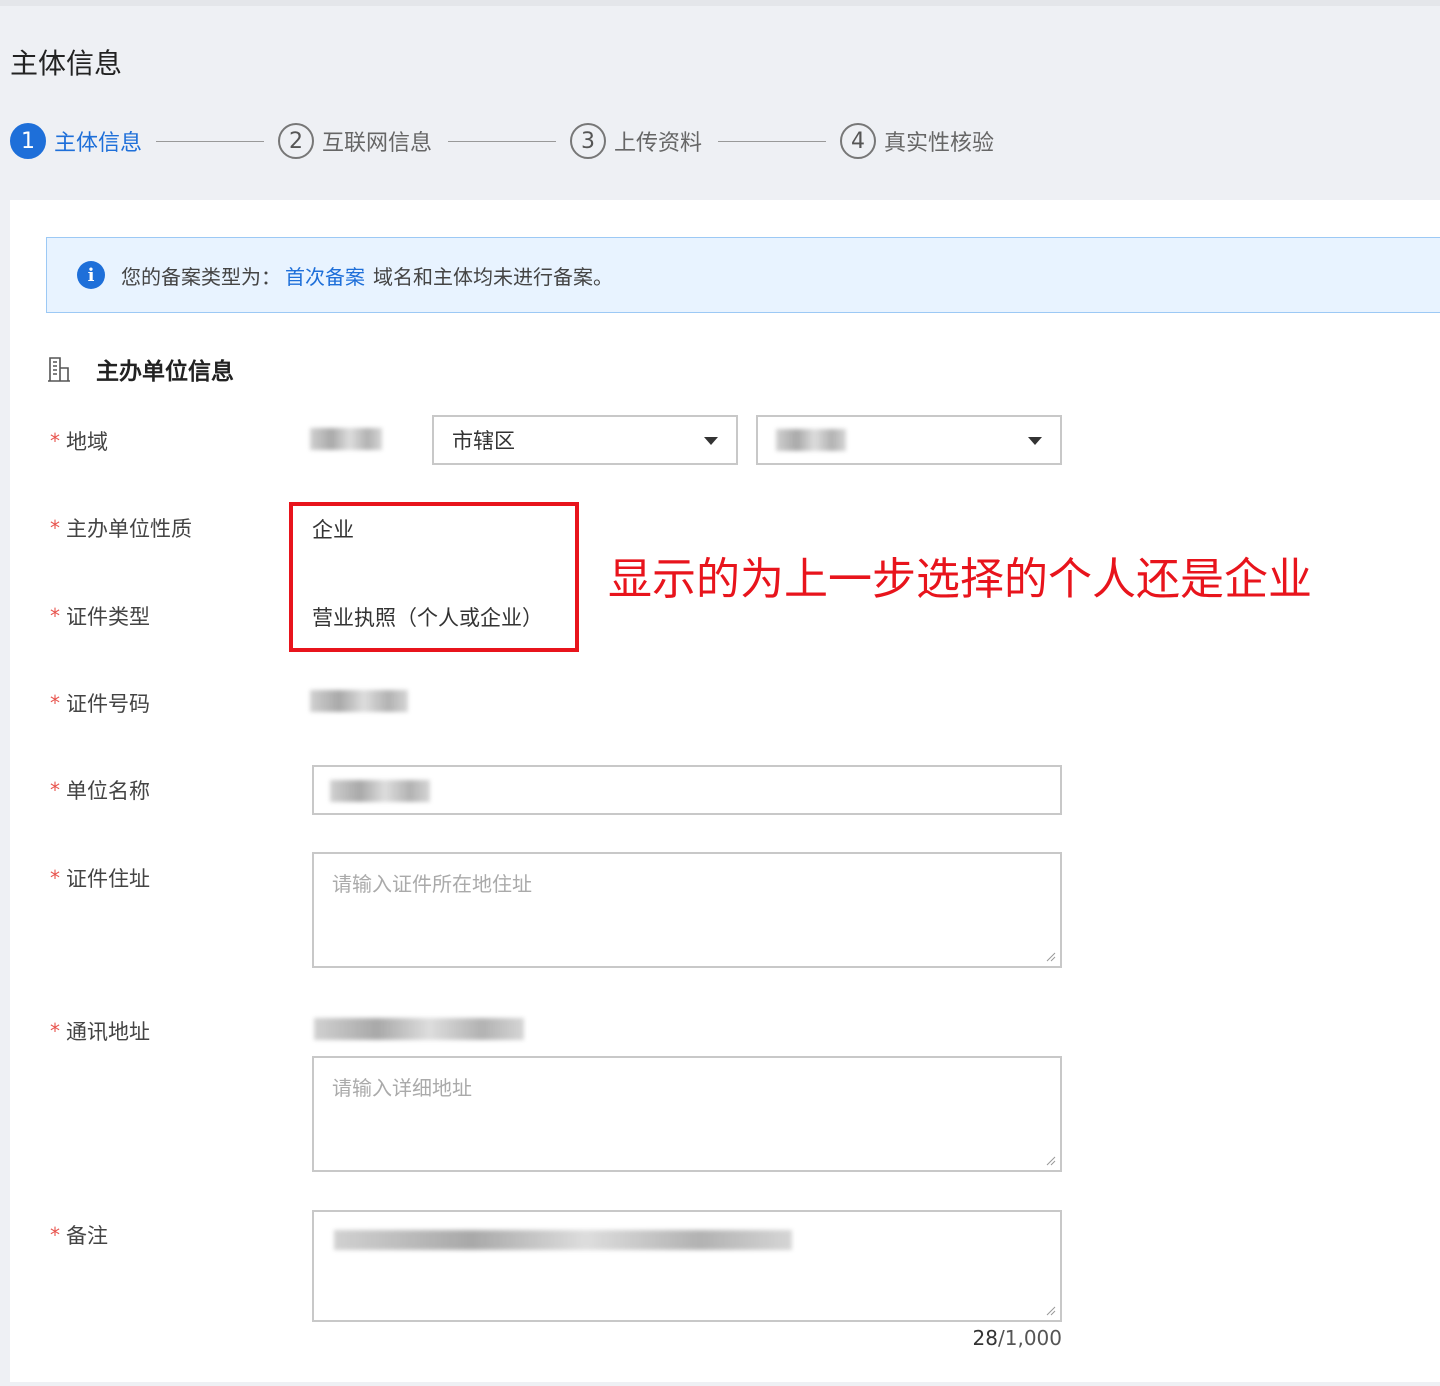  I want to click on step-number: 3, so click(588, 141).